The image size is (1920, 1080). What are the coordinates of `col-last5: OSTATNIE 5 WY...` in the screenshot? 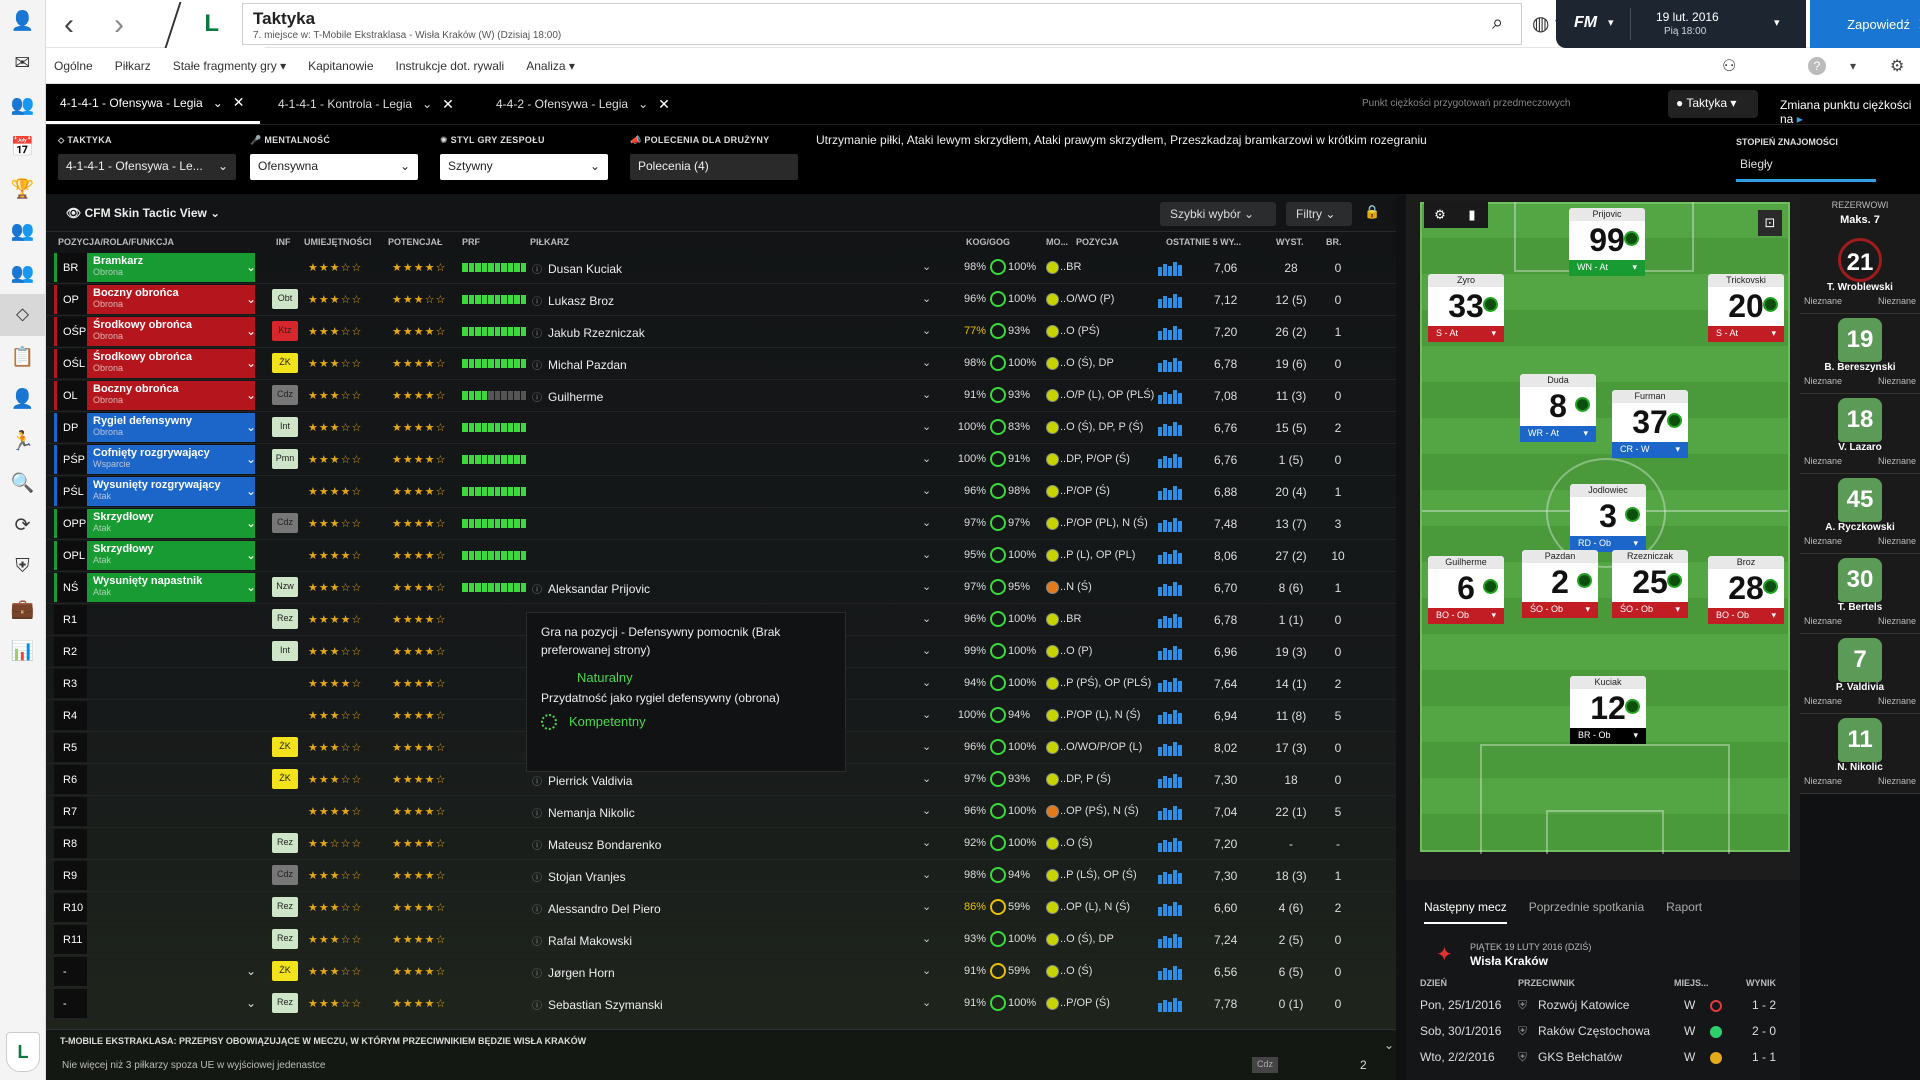 It's located at (1203, 242).